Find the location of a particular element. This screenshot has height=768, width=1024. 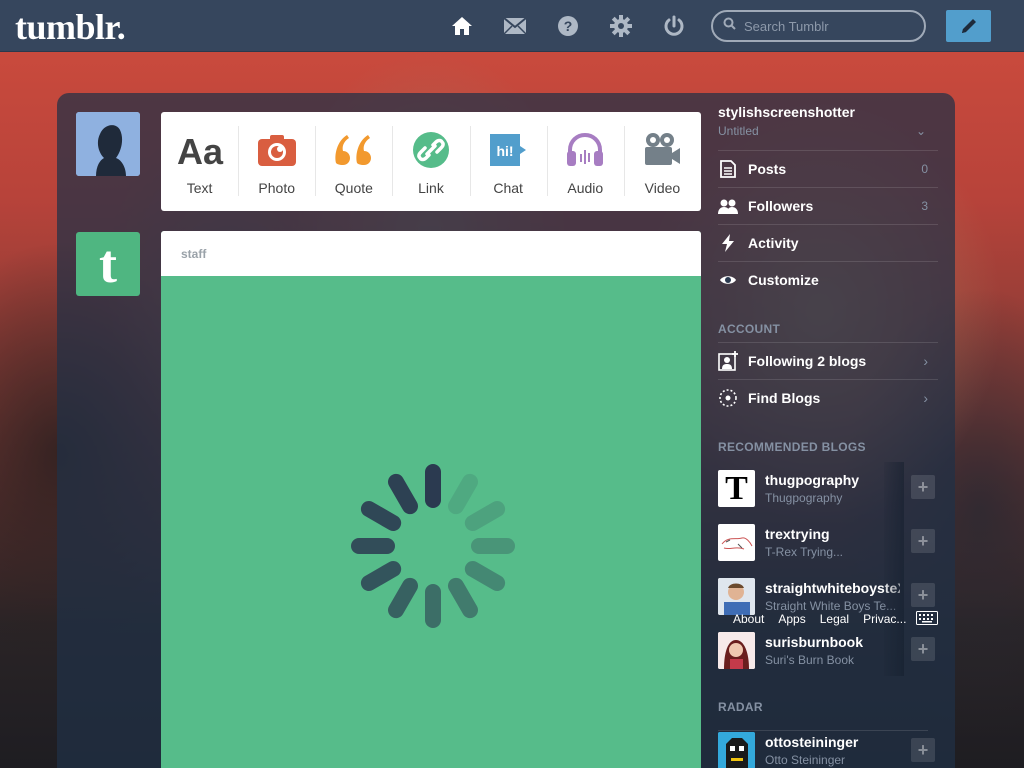

text-icon: Aa is located at coordinates (200, 150).